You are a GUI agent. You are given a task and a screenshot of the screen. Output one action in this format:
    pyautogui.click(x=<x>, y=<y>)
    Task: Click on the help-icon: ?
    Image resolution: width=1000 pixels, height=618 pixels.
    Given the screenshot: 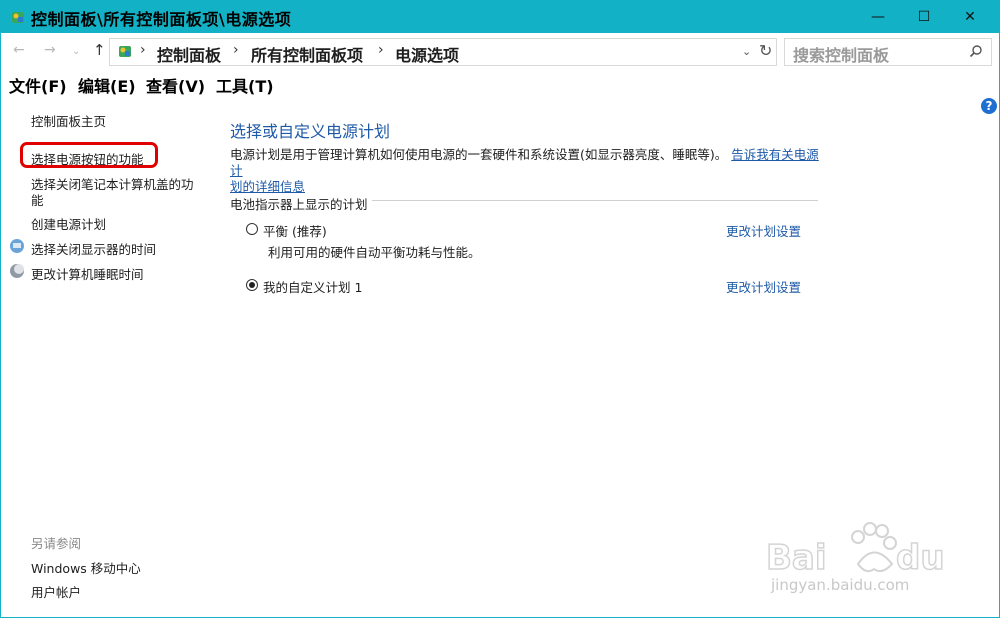 What is the action you would take?
    pyautogui.click(x=989, y=106)
    